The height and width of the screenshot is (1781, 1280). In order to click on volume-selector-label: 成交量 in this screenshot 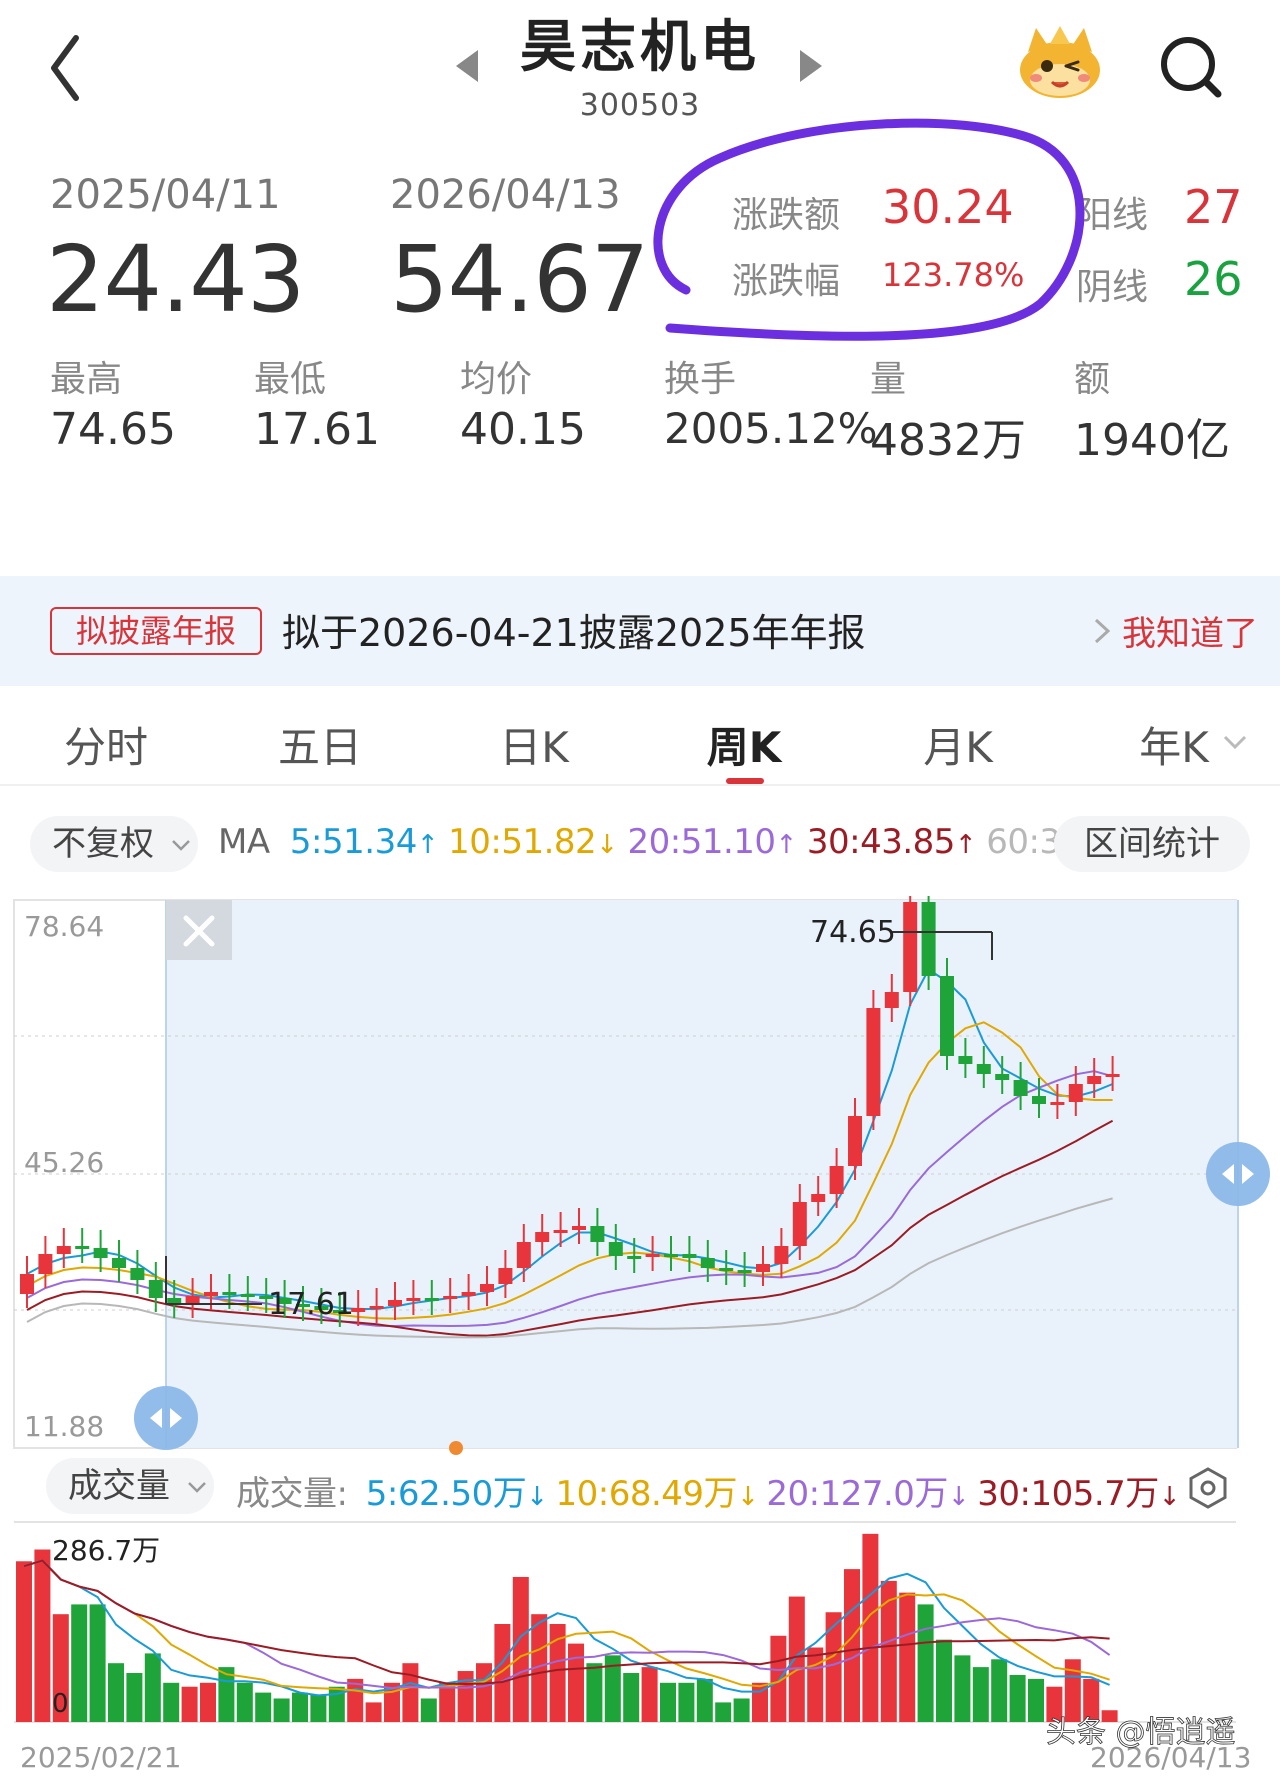, I will do `click(119, 1486)`.